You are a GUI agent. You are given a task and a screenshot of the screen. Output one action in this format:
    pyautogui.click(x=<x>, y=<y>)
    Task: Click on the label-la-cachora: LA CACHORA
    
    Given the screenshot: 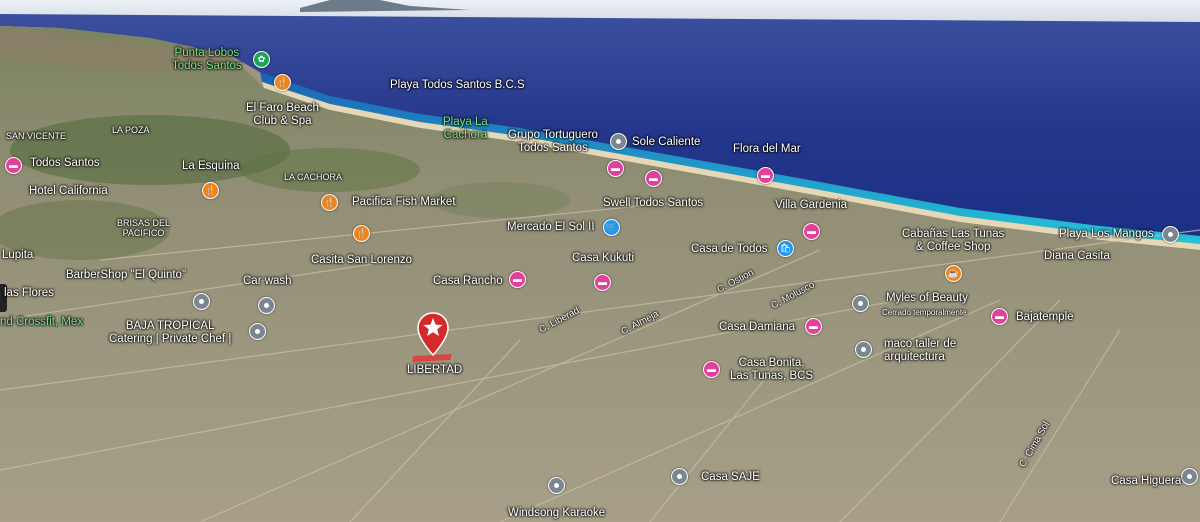 What is the action you would take?
    pyautogui.click(x=313, y=177)
    